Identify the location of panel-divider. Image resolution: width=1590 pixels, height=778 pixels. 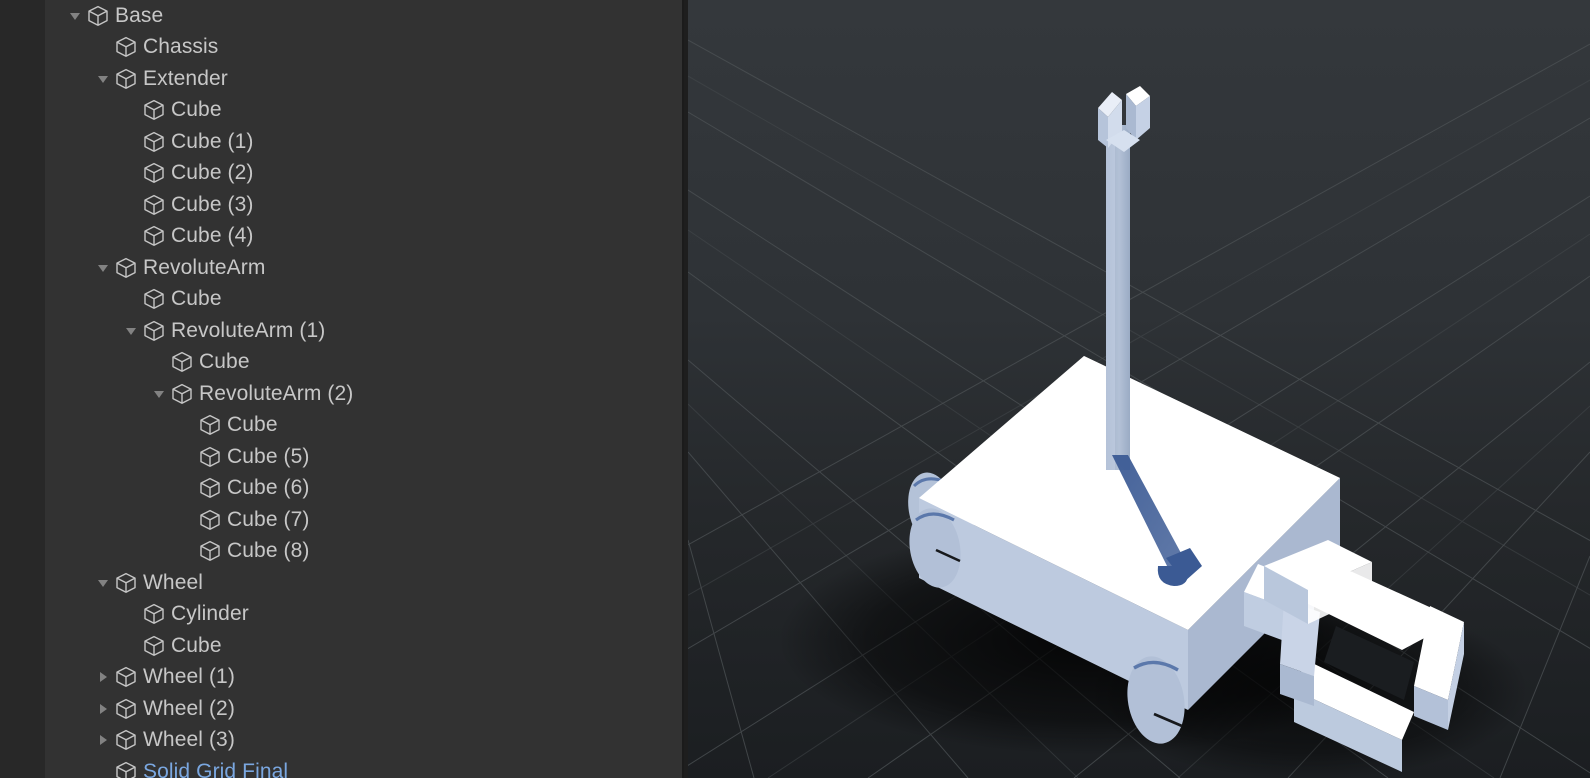
(683, 389).